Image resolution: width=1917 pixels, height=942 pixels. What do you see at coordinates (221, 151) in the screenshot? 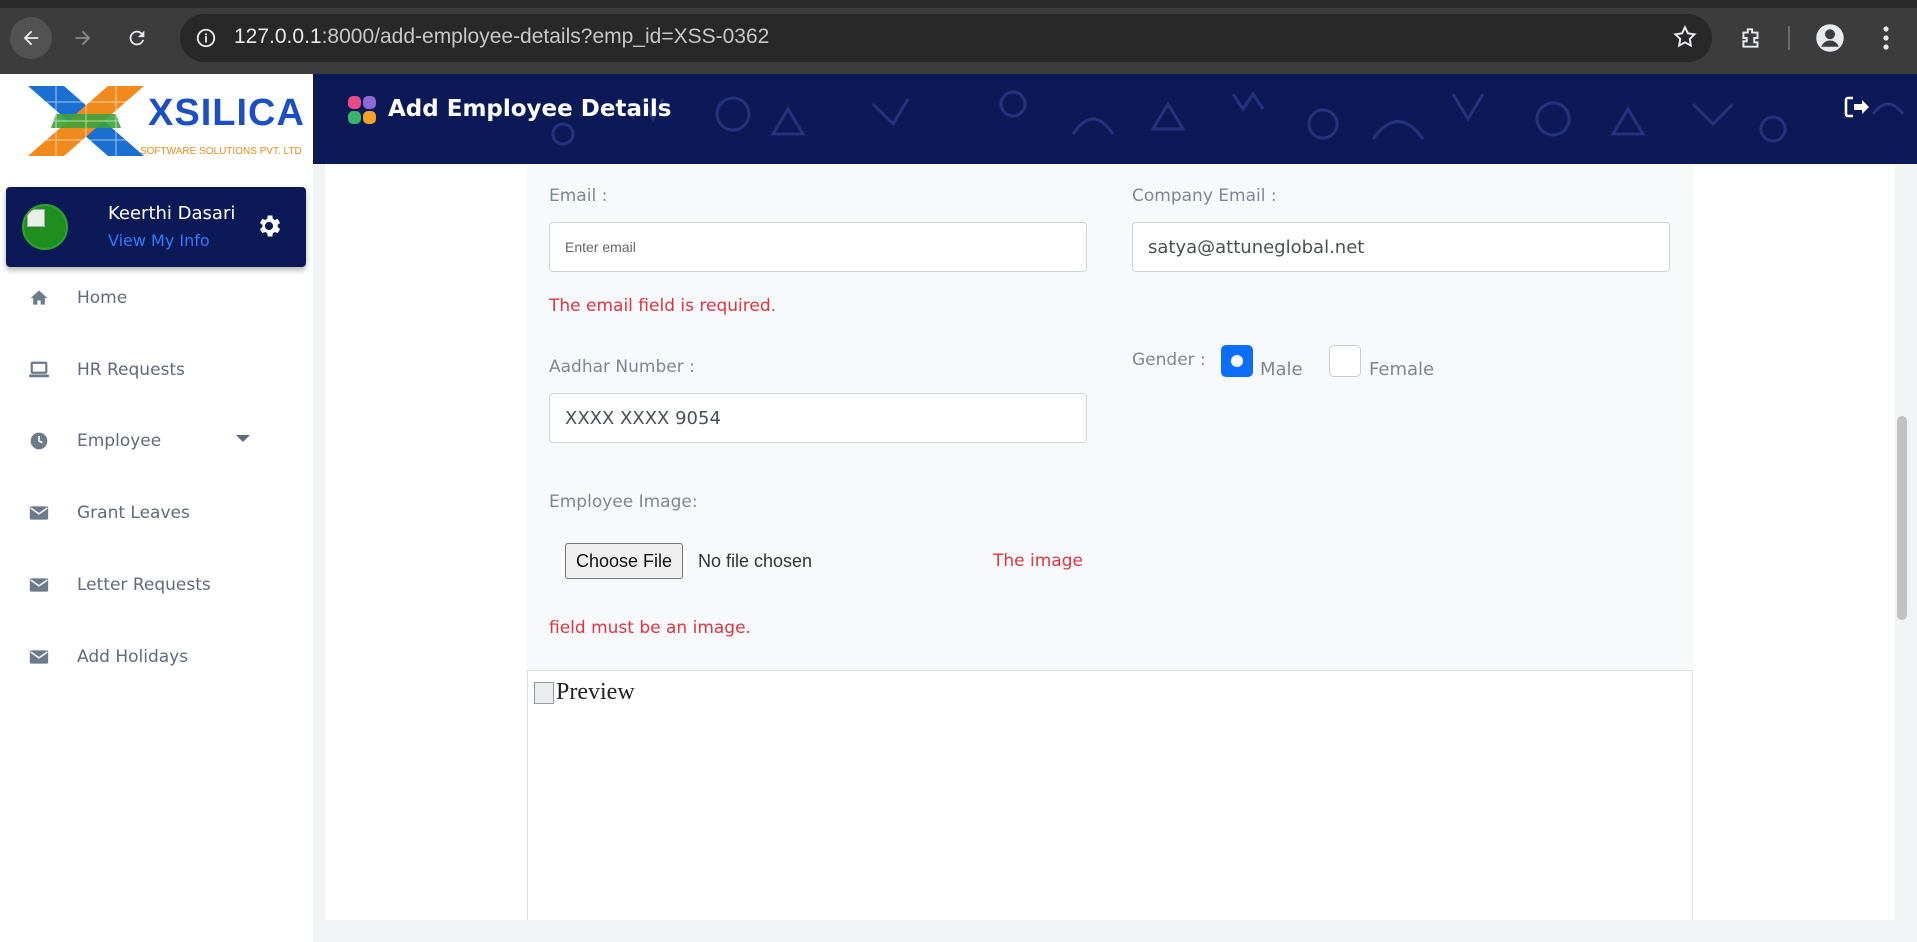
I see `logo-tagline: SOFTWARE SOLUTIONS PVT. LTD` at bounding box center [221, 151].